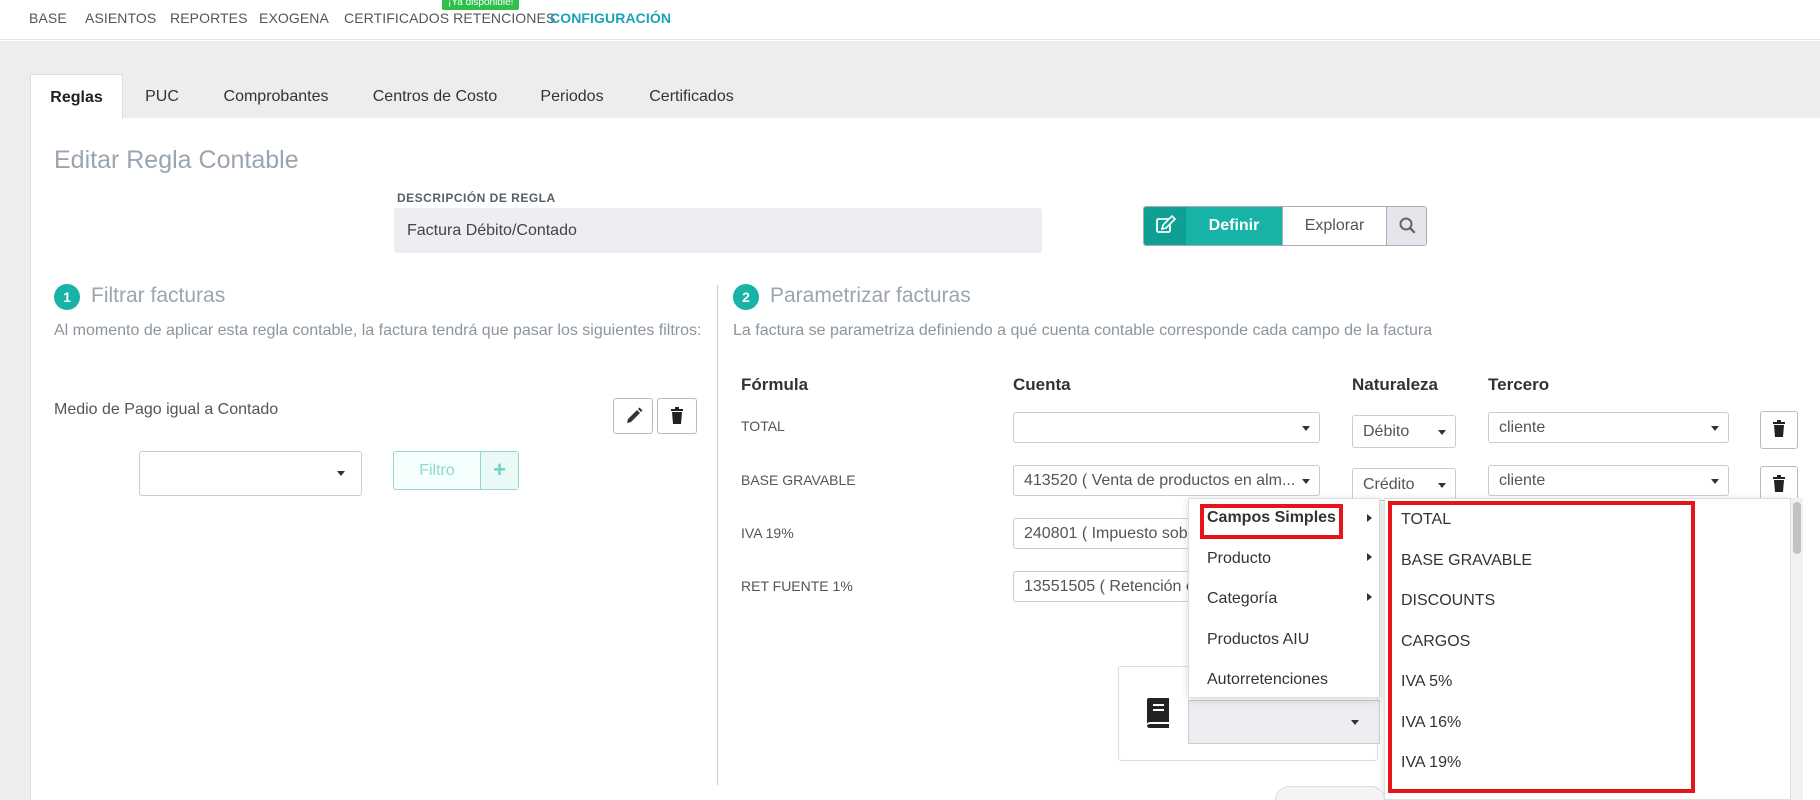  Describe the element at coordinates (166, 409) in the screenshot. I see `filter-text: Medio de Pago igual a Contado` at that location.